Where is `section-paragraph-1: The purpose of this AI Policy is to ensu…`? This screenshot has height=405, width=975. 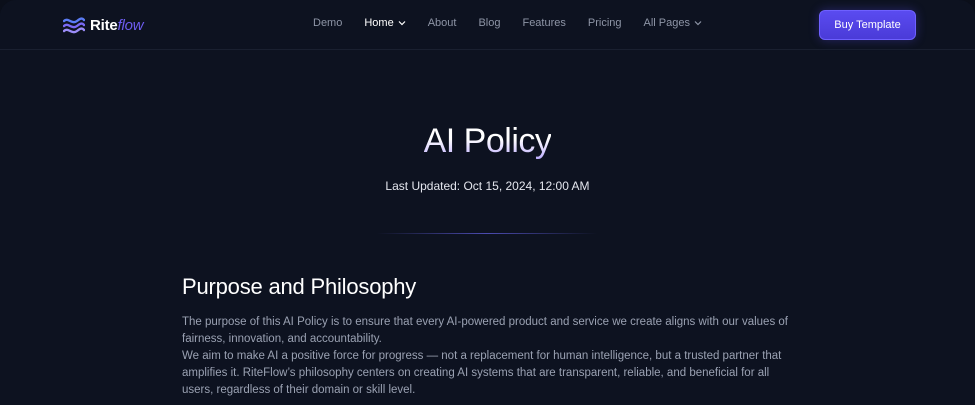 section-paragraph-1: The purpose of this AI Policy is to ensu… is located at coordinates (485, 330).